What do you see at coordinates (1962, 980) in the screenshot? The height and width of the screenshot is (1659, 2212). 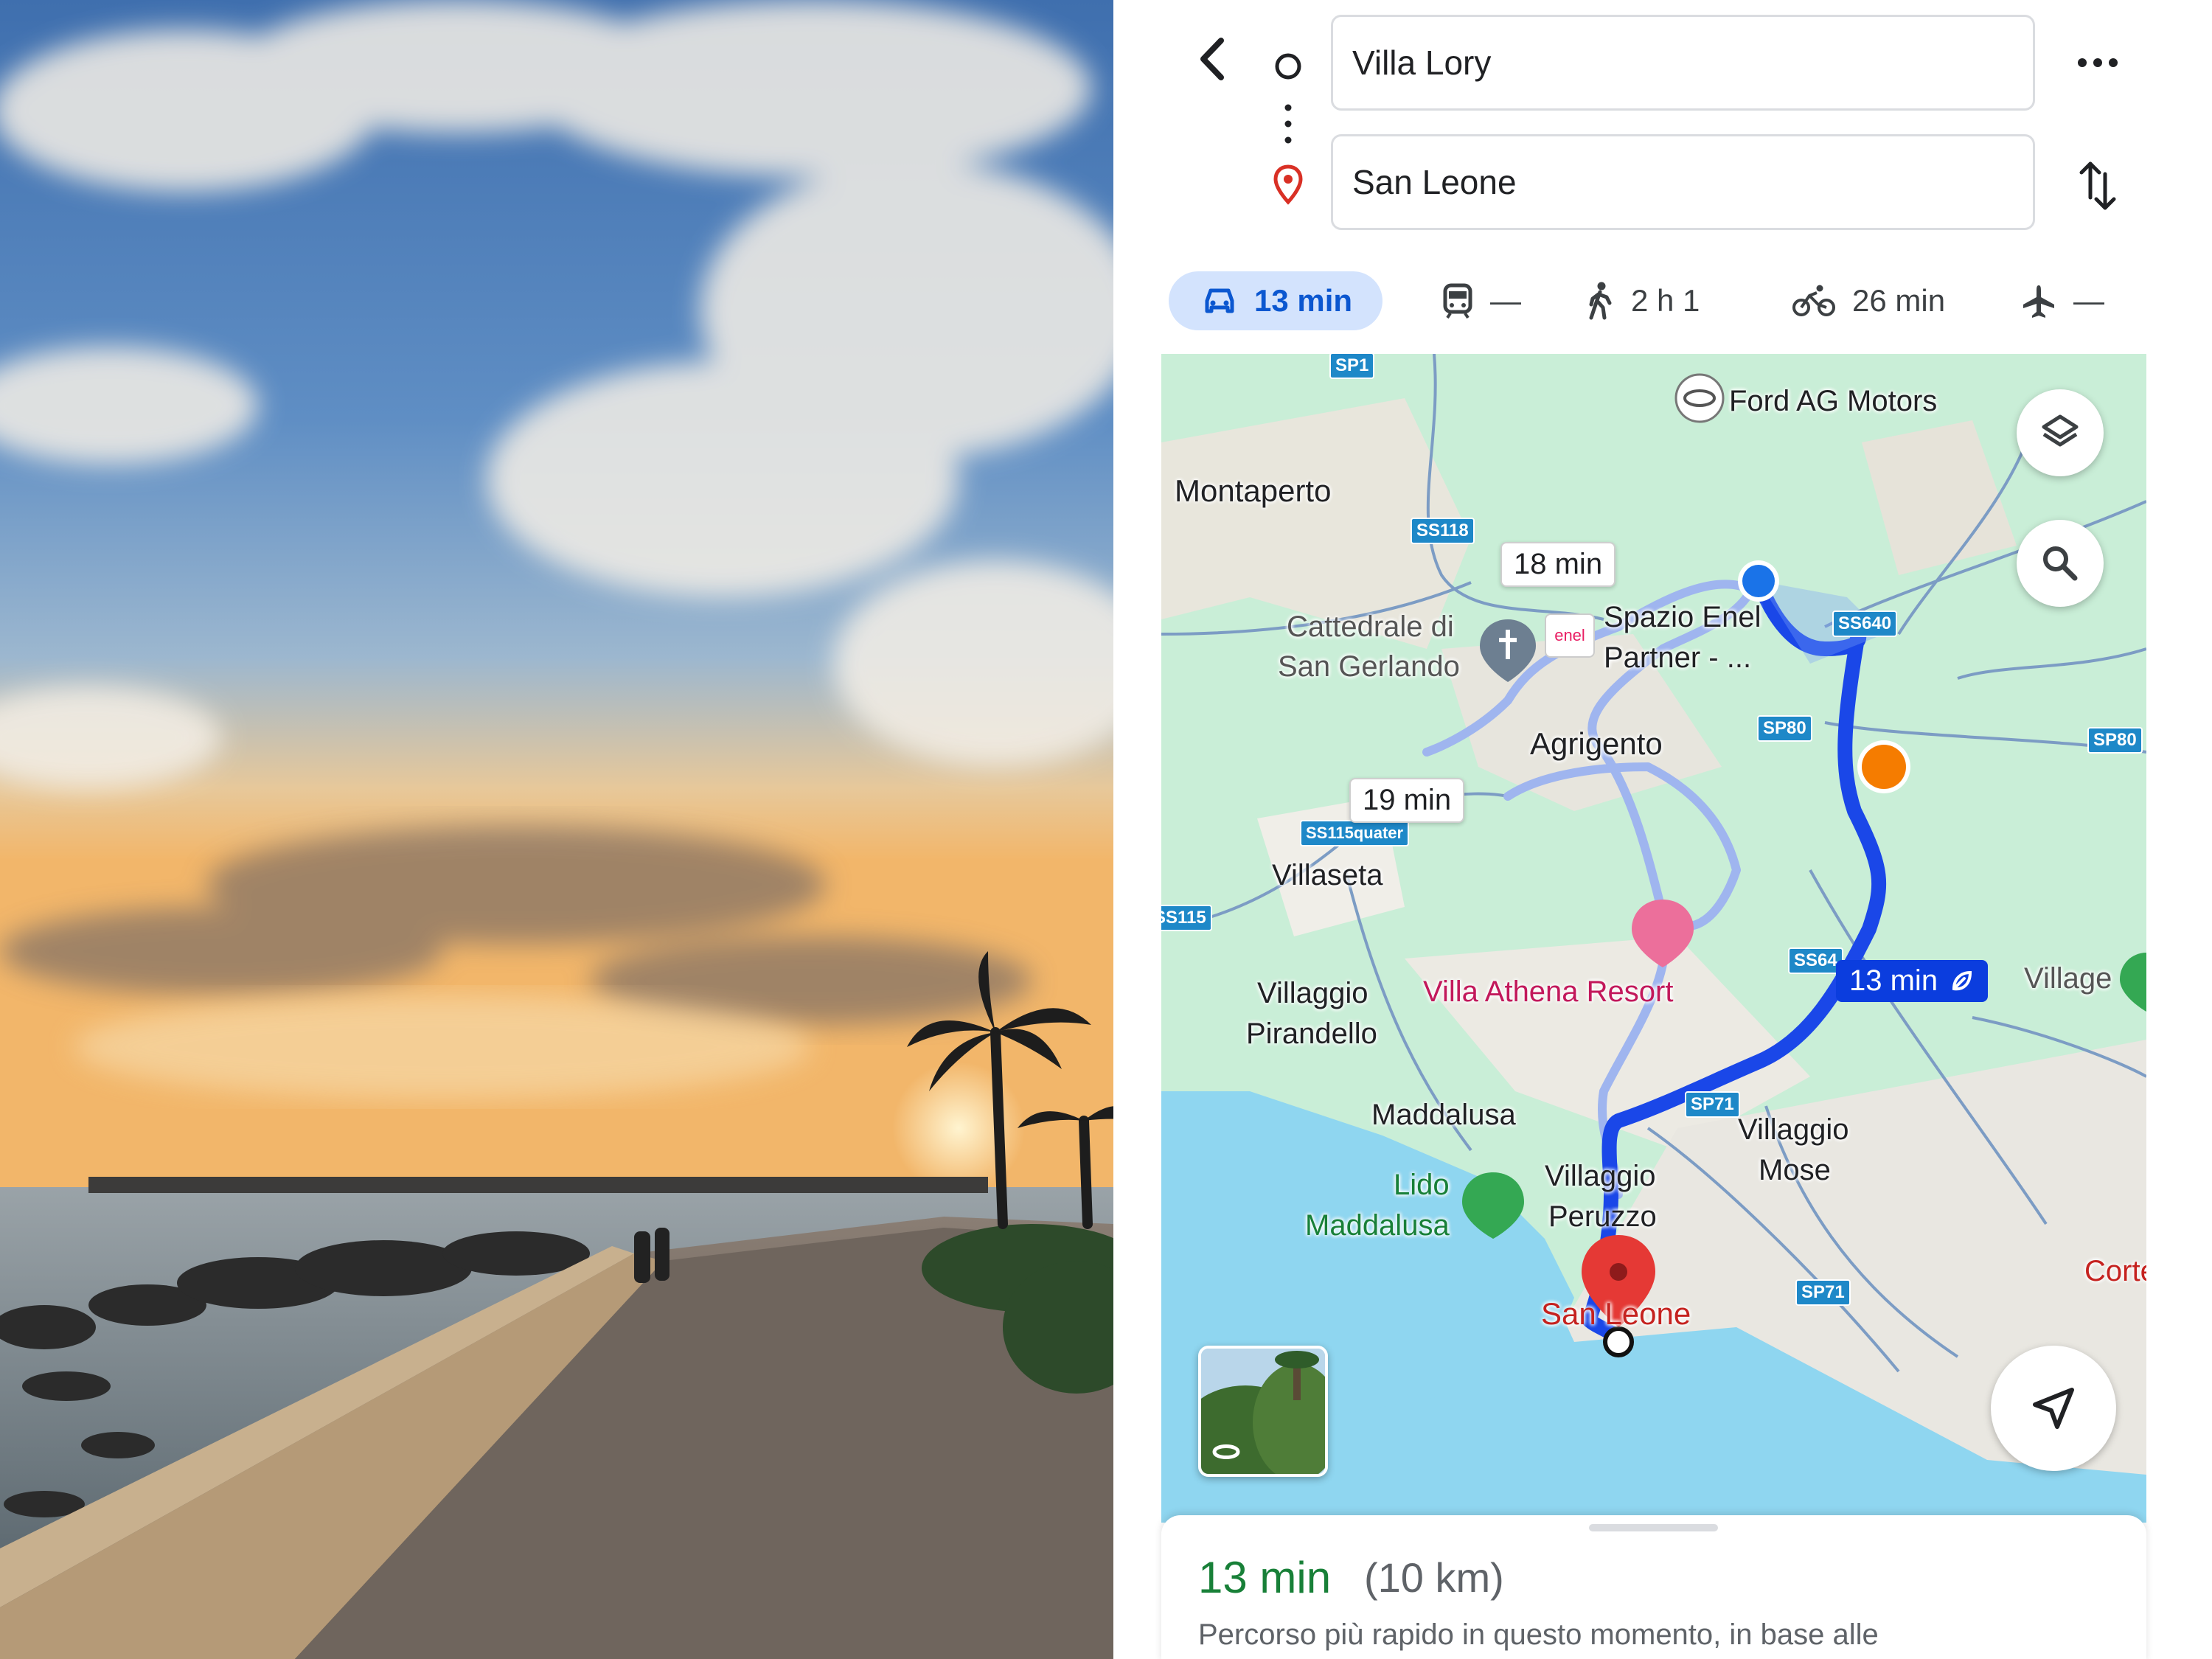 I see `eco-leaf-icon` at bounding box center [1962, 980].